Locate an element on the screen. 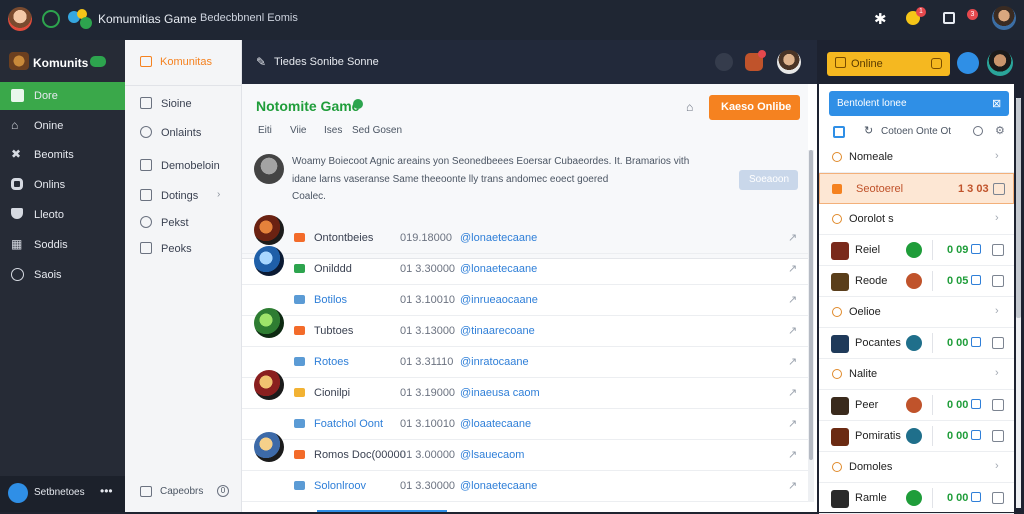 The image size is (1024, 514). sidebar-item-onlins: Onlins is located at coordinates (62, 185).